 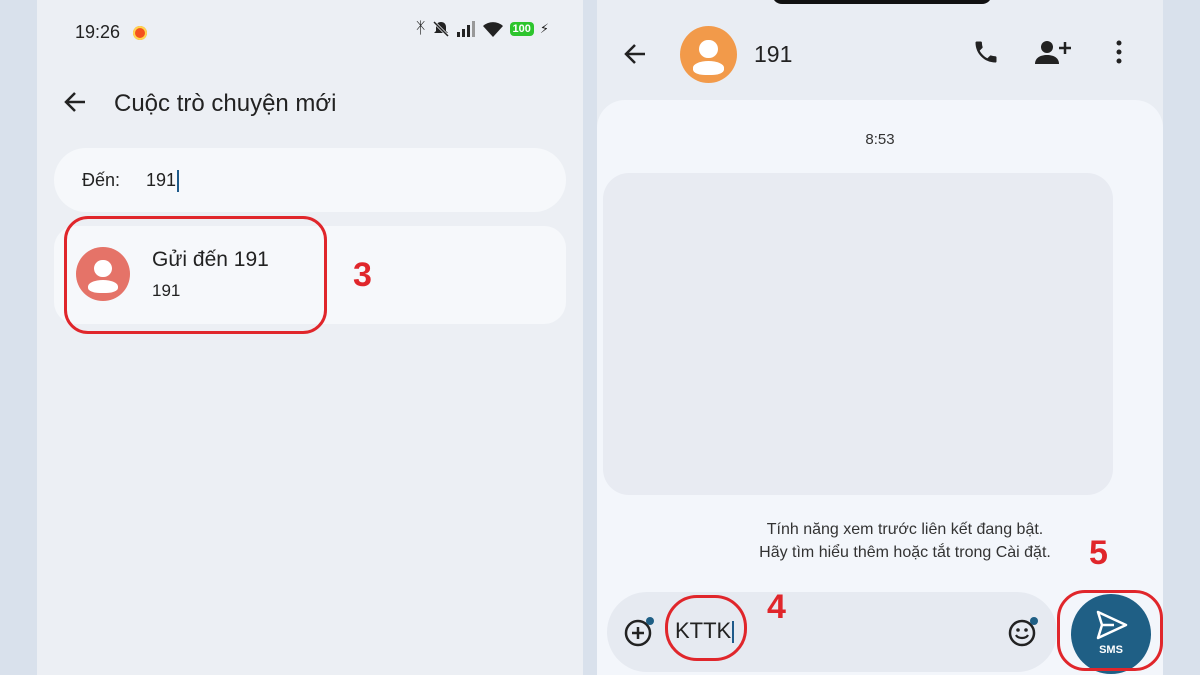 What do you see at coordinates (195, 275) in the screenshot?
I see `step-3-highlight` at bounding box center [195, 275].